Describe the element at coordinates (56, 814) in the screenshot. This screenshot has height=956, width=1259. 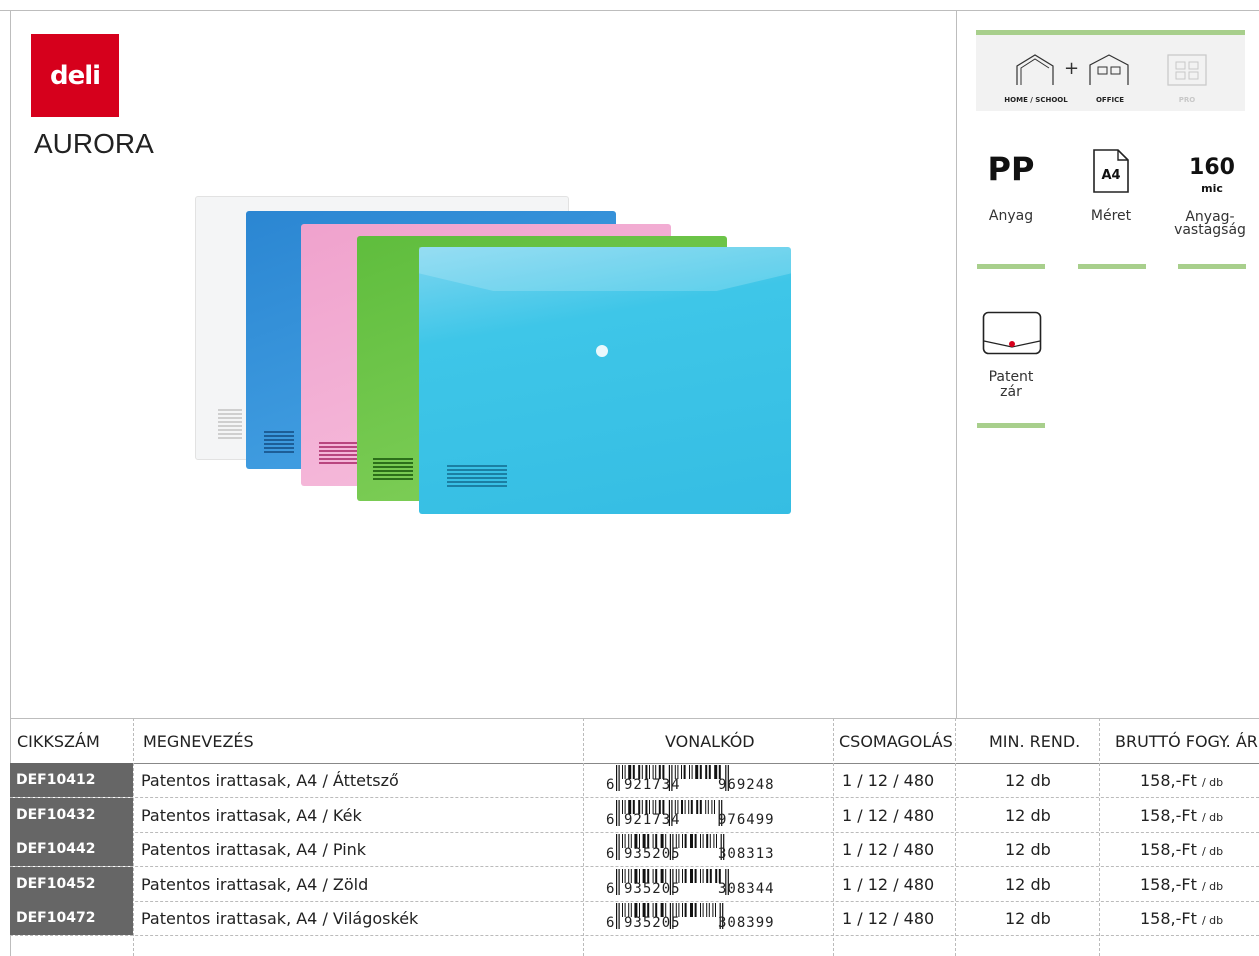
I see `item-code-text: DEF10432` at that location.